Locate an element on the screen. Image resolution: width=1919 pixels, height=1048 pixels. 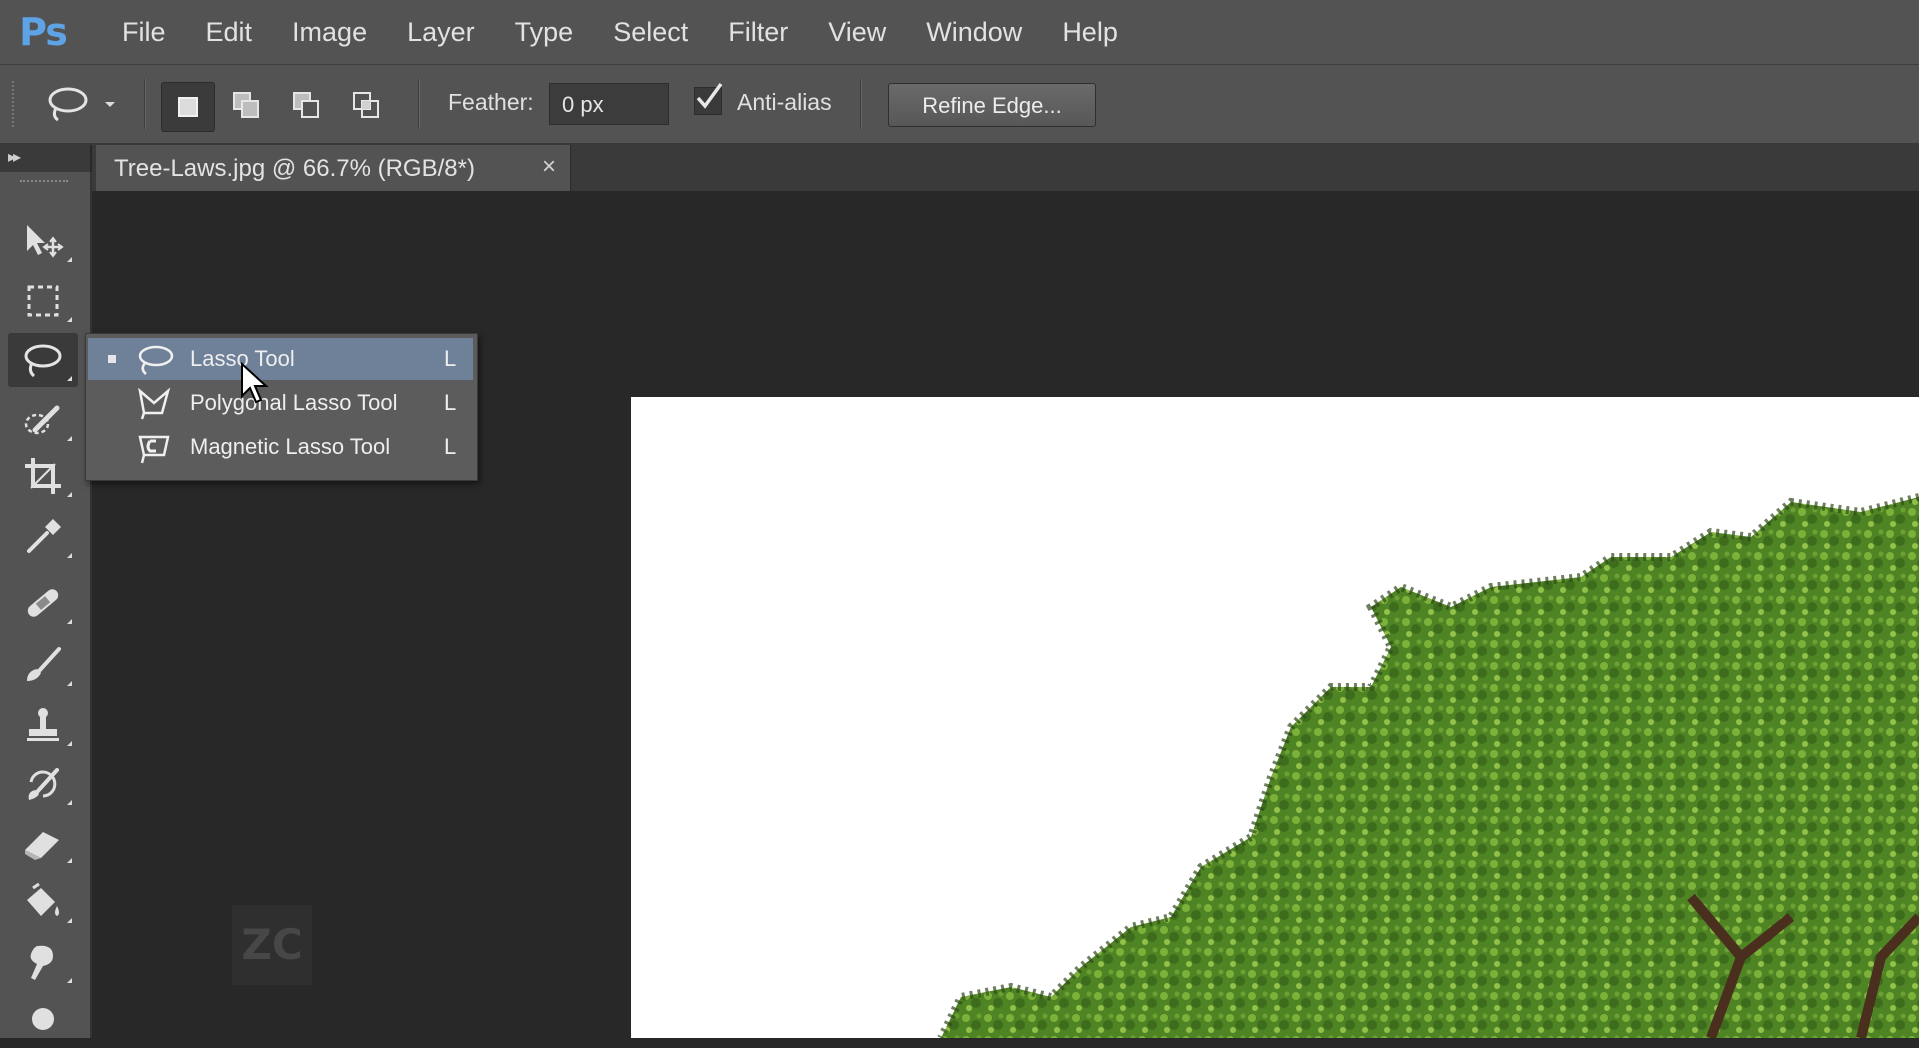
flyout-item-lasso-tool: Lasso Tool L is located at coordinates (280, 359).